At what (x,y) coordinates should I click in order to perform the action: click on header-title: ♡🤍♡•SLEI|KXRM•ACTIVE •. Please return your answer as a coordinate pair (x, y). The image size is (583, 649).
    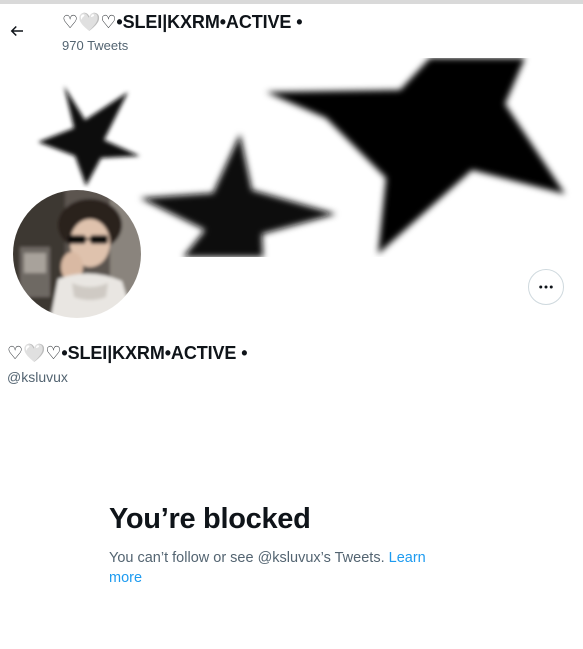
    Looking at the image, I should click on (182, 22).